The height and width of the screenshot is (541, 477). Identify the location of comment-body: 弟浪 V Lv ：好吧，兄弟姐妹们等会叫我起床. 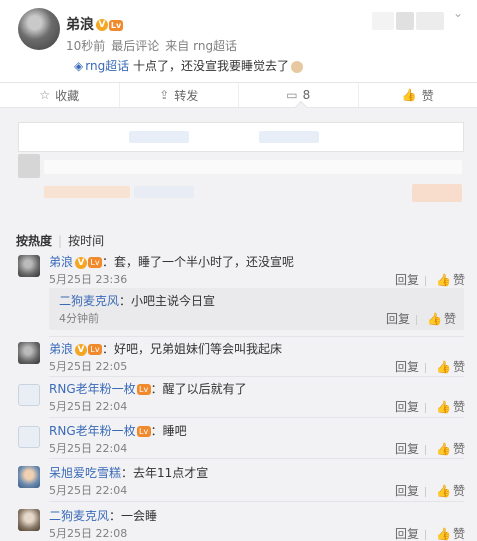
(165, 348).